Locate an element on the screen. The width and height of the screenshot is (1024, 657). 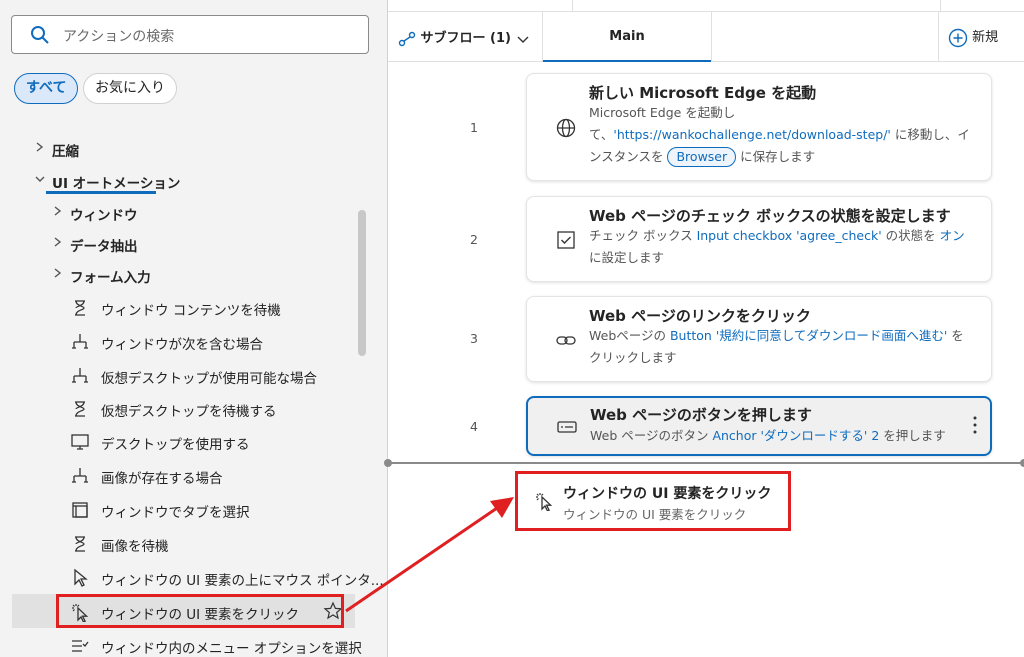
add-circle-icon is located at coordinates (958, 37).